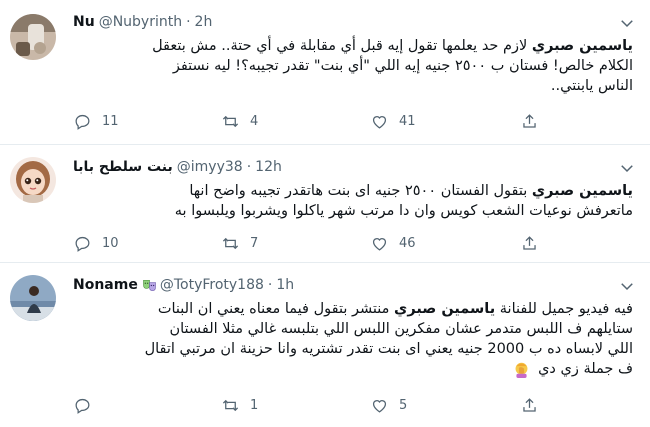  I want to click on tweet-line: الناس يابنتي.., so click(591, 86).